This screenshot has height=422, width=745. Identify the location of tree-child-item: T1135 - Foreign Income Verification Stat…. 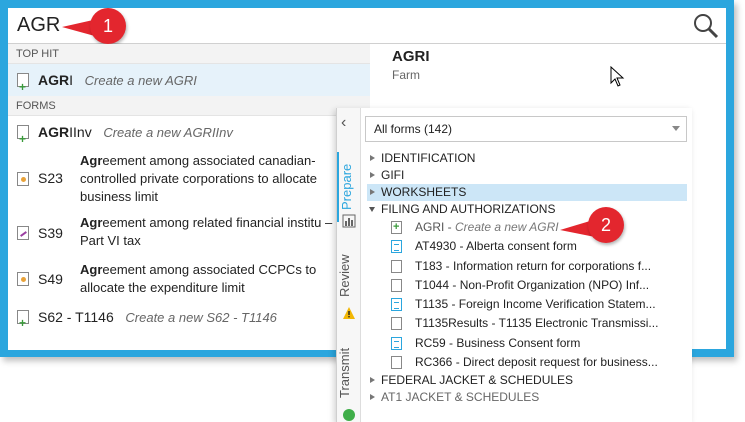
(527, 304).